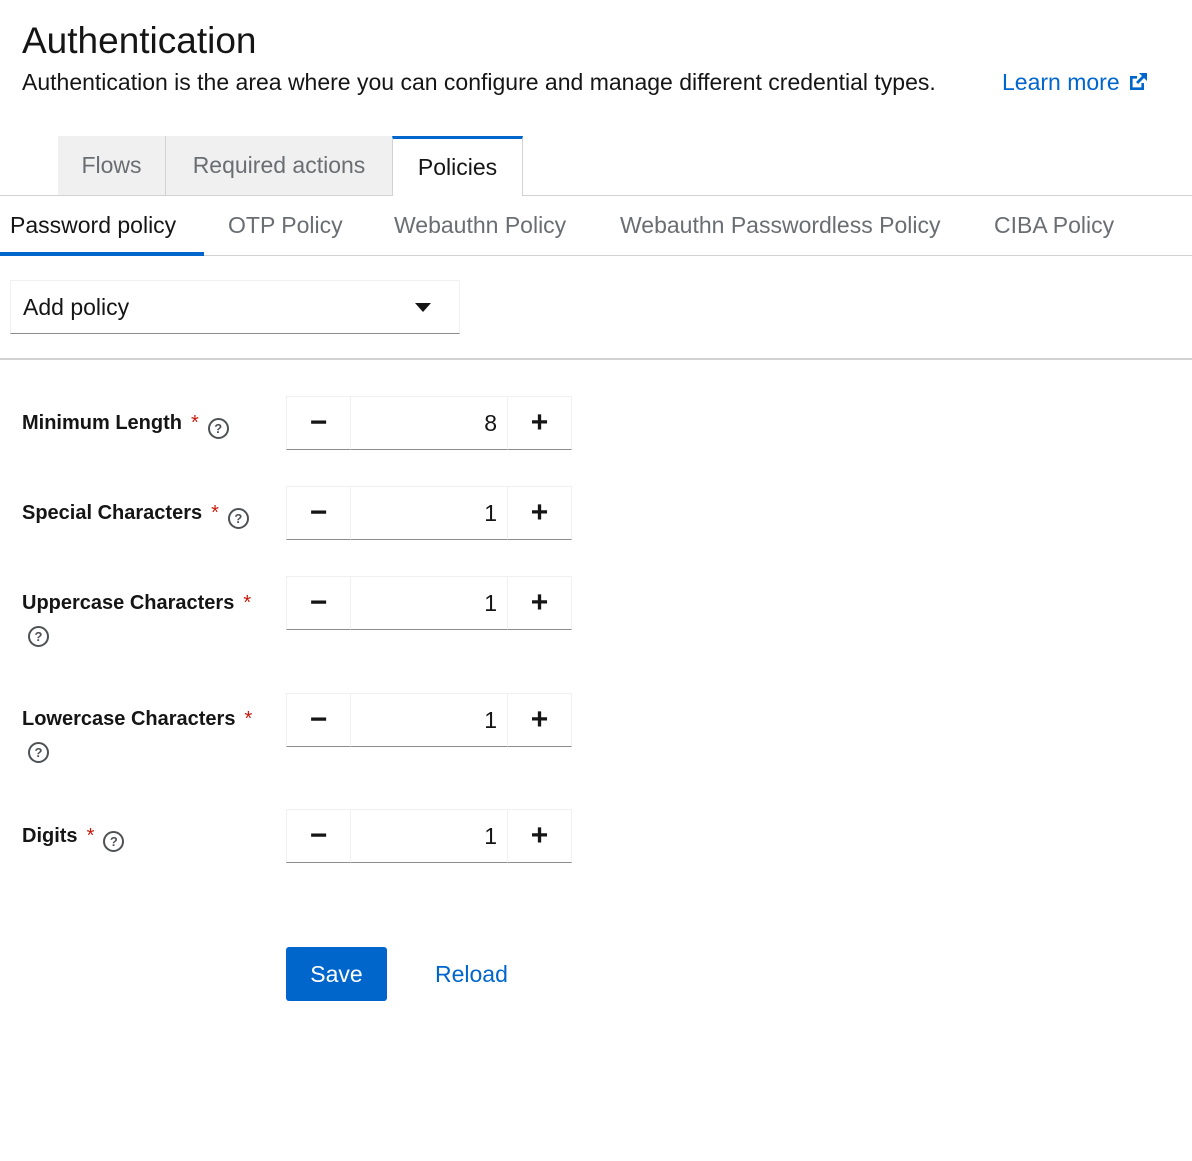  What do you see at coordinates (471, 974) in the screenshot?
I see `reload-button: Reload` at bounding box center [471, 974].